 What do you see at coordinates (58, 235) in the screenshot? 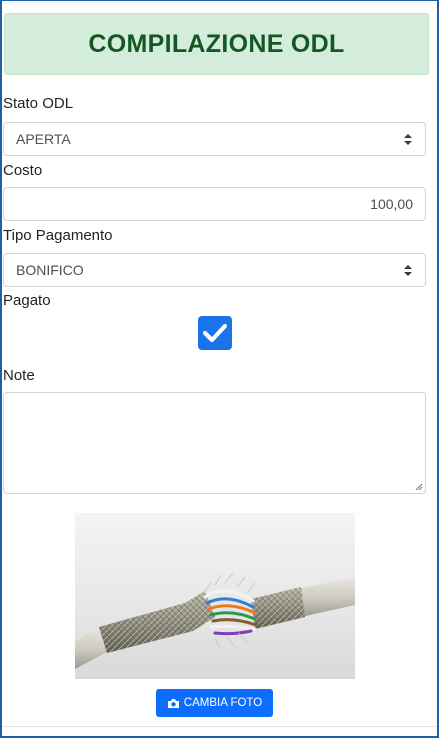
I see `tipo-pagamento-label: Tipo Pagamento` at bounding box center [58, 235].